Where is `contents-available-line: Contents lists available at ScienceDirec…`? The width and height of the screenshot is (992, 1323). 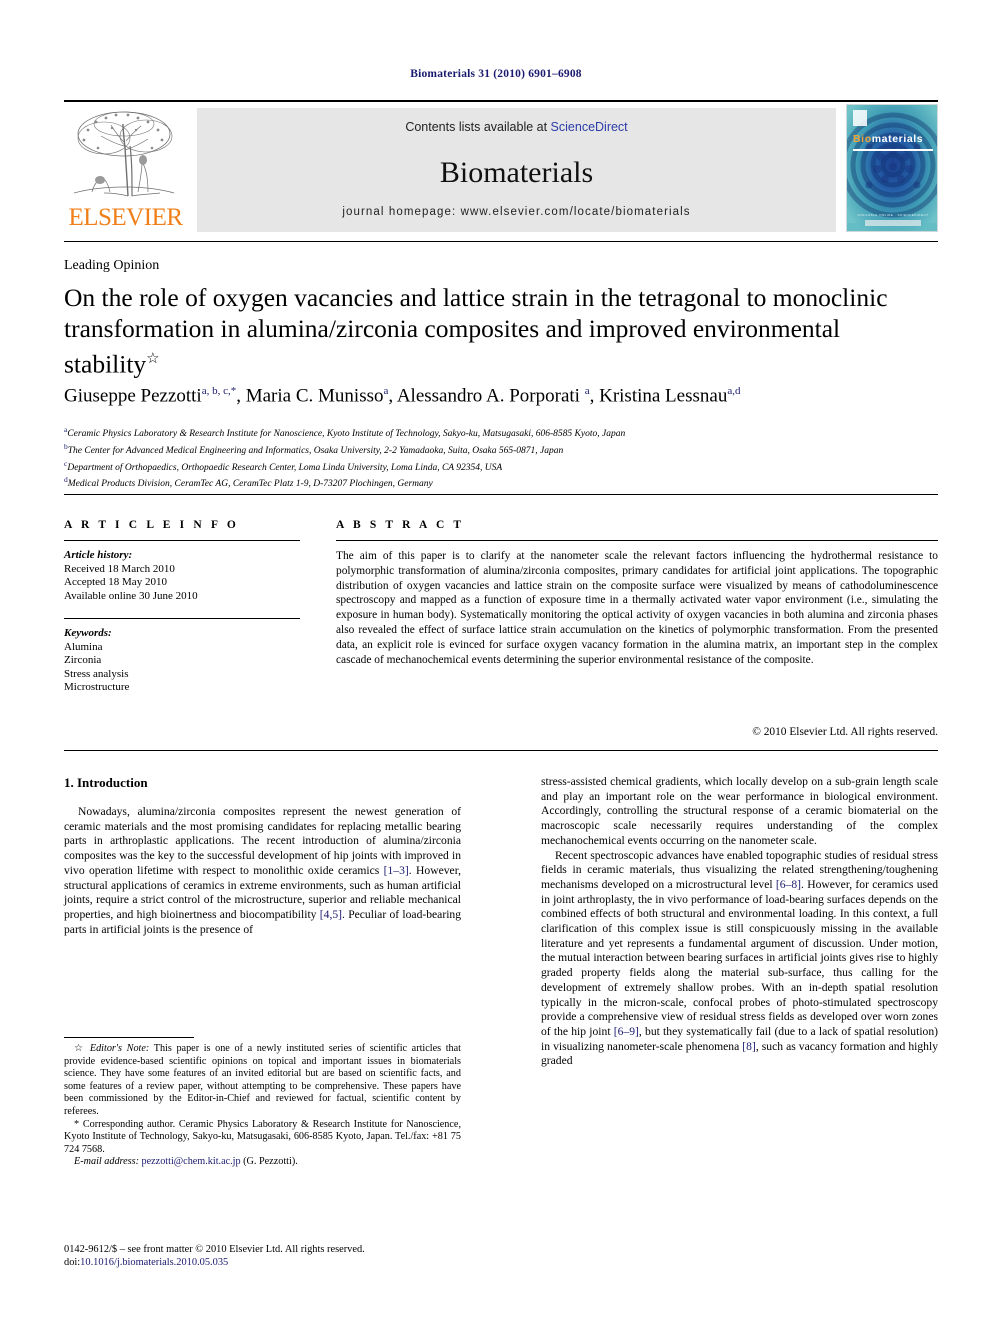
contents-available-line: Contents lists available at ScienceDirec… is located at coordinates (516, 127).